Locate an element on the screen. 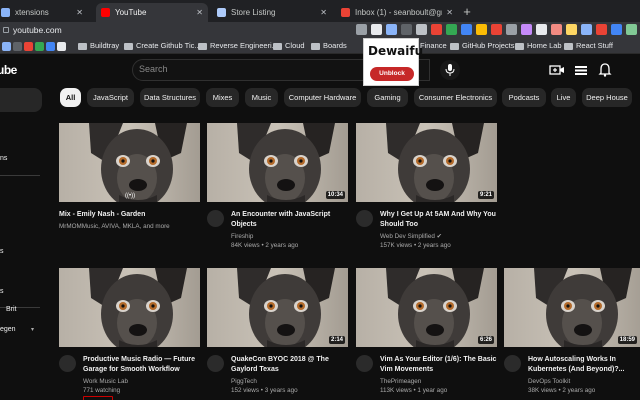 The height and width of the screenshot is (400, 640). bookmark-item: GitHub Projects is located at coordinates (482, 46).